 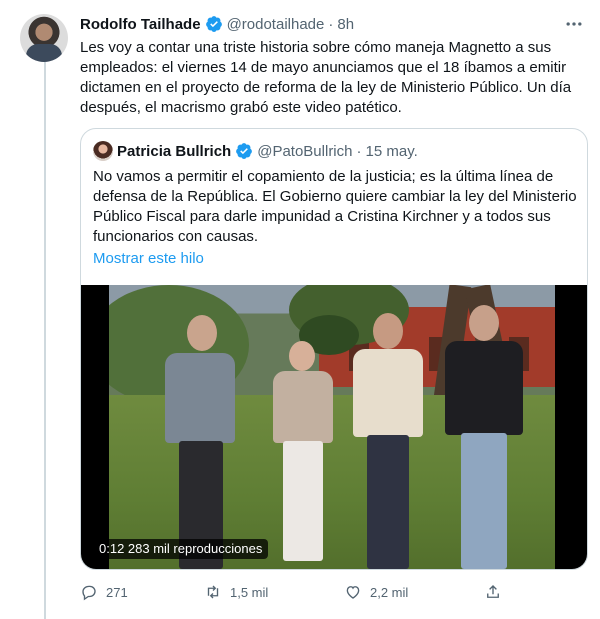 I want to click on more-horizontal-icon, so click(x=574, y=24).